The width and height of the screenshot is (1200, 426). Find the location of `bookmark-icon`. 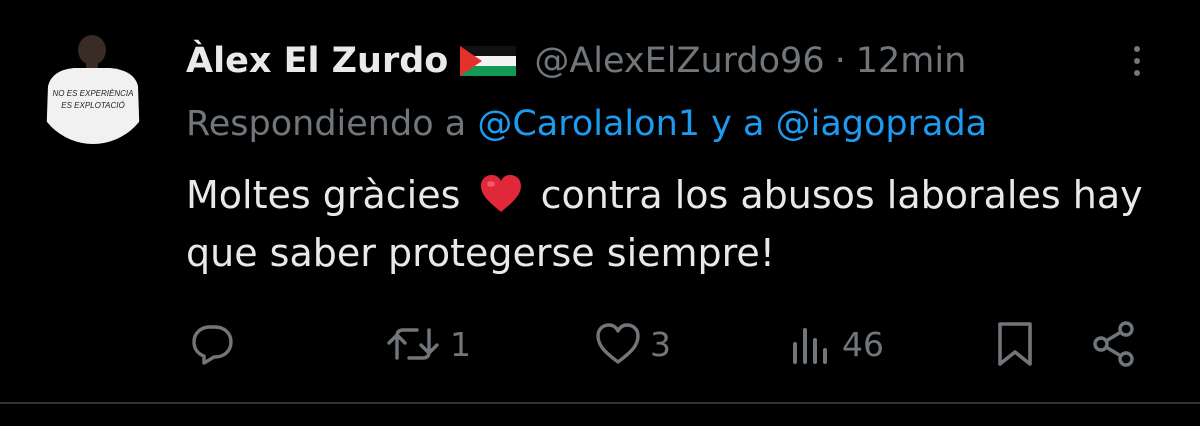

bookmark-icon is located at coordinates (1015, 344).